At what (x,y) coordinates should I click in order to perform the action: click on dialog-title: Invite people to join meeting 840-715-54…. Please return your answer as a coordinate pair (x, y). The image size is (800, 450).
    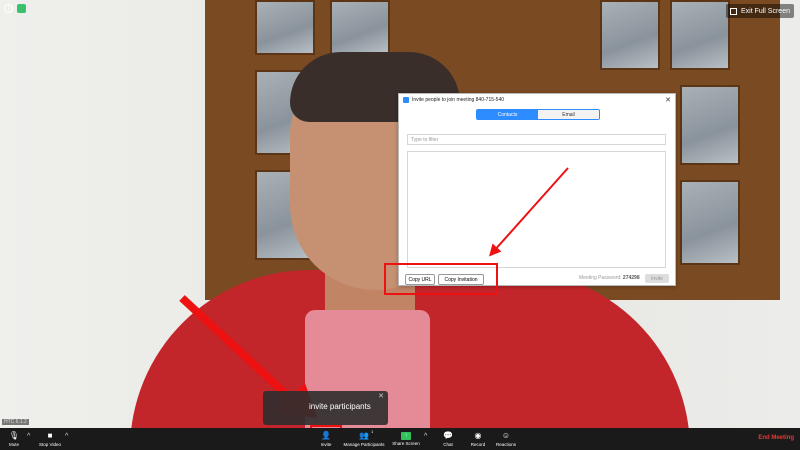
    Looking at the image, I should click on (458, 100).